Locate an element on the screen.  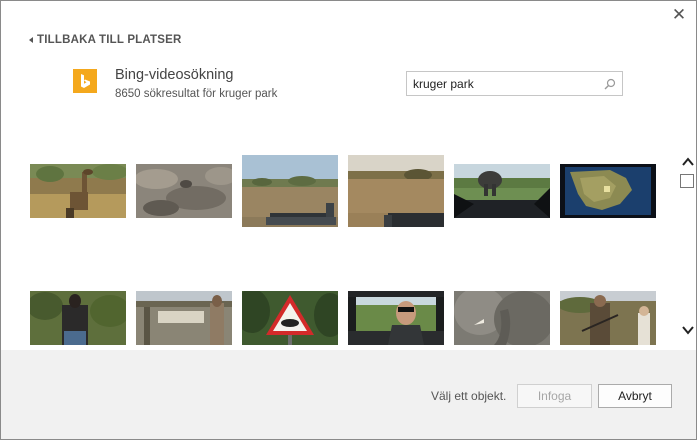
magnifier-icon is located at coordinates (610, 86).